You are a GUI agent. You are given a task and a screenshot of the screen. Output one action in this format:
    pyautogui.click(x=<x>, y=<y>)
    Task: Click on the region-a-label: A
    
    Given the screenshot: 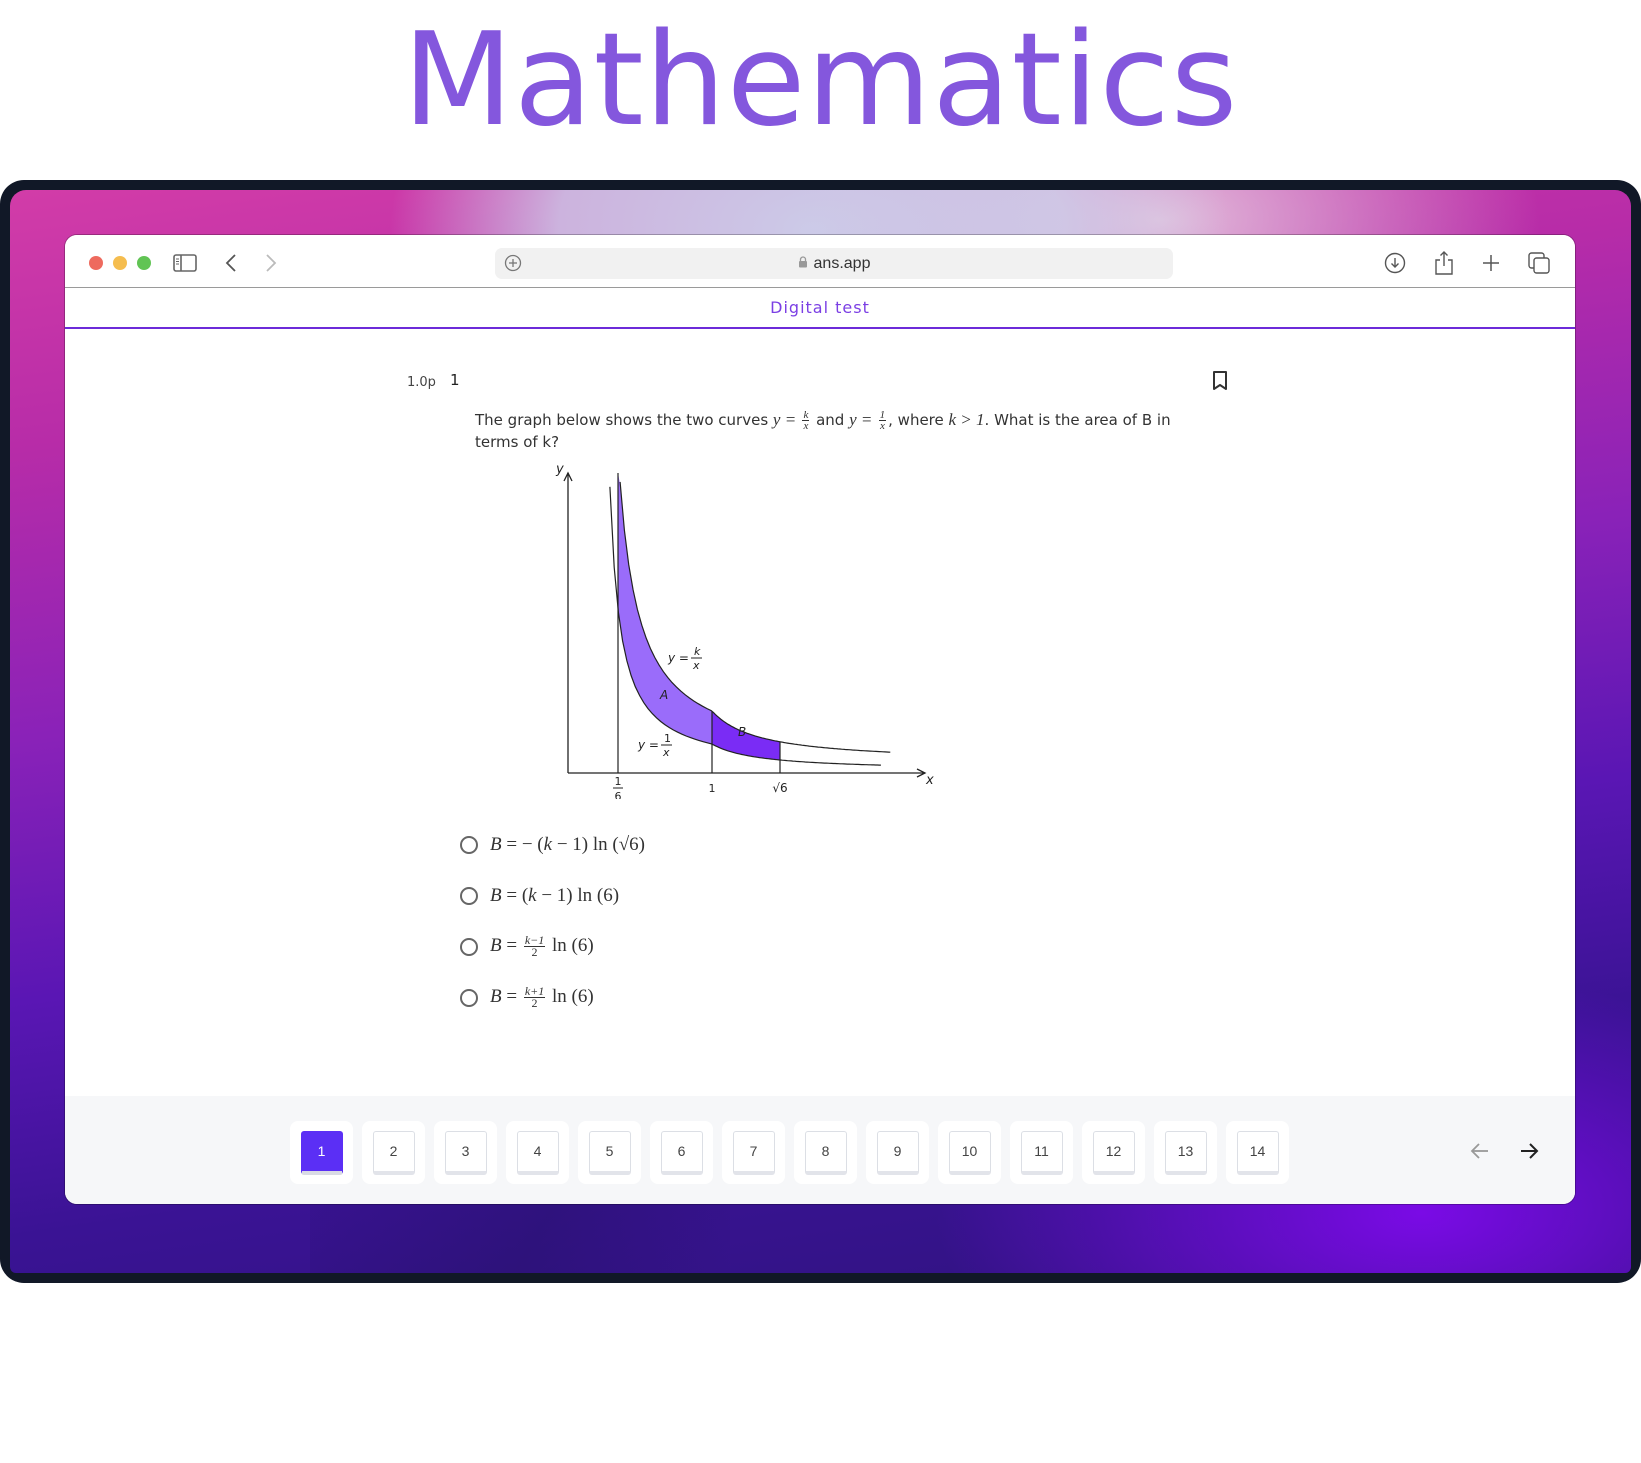 What is the action you would take?
    pyautogui.click(x=663, y=695)
    